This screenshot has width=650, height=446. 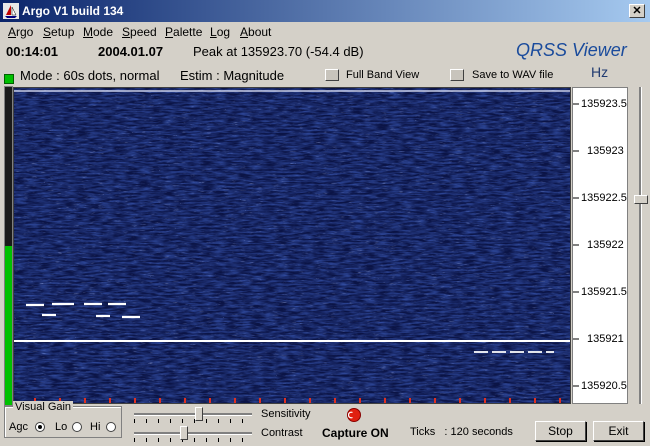 What do you see at coordinates (18, 427) in the screenshot?
I see `agc-label: Agc` at bounding box center [18, 427].